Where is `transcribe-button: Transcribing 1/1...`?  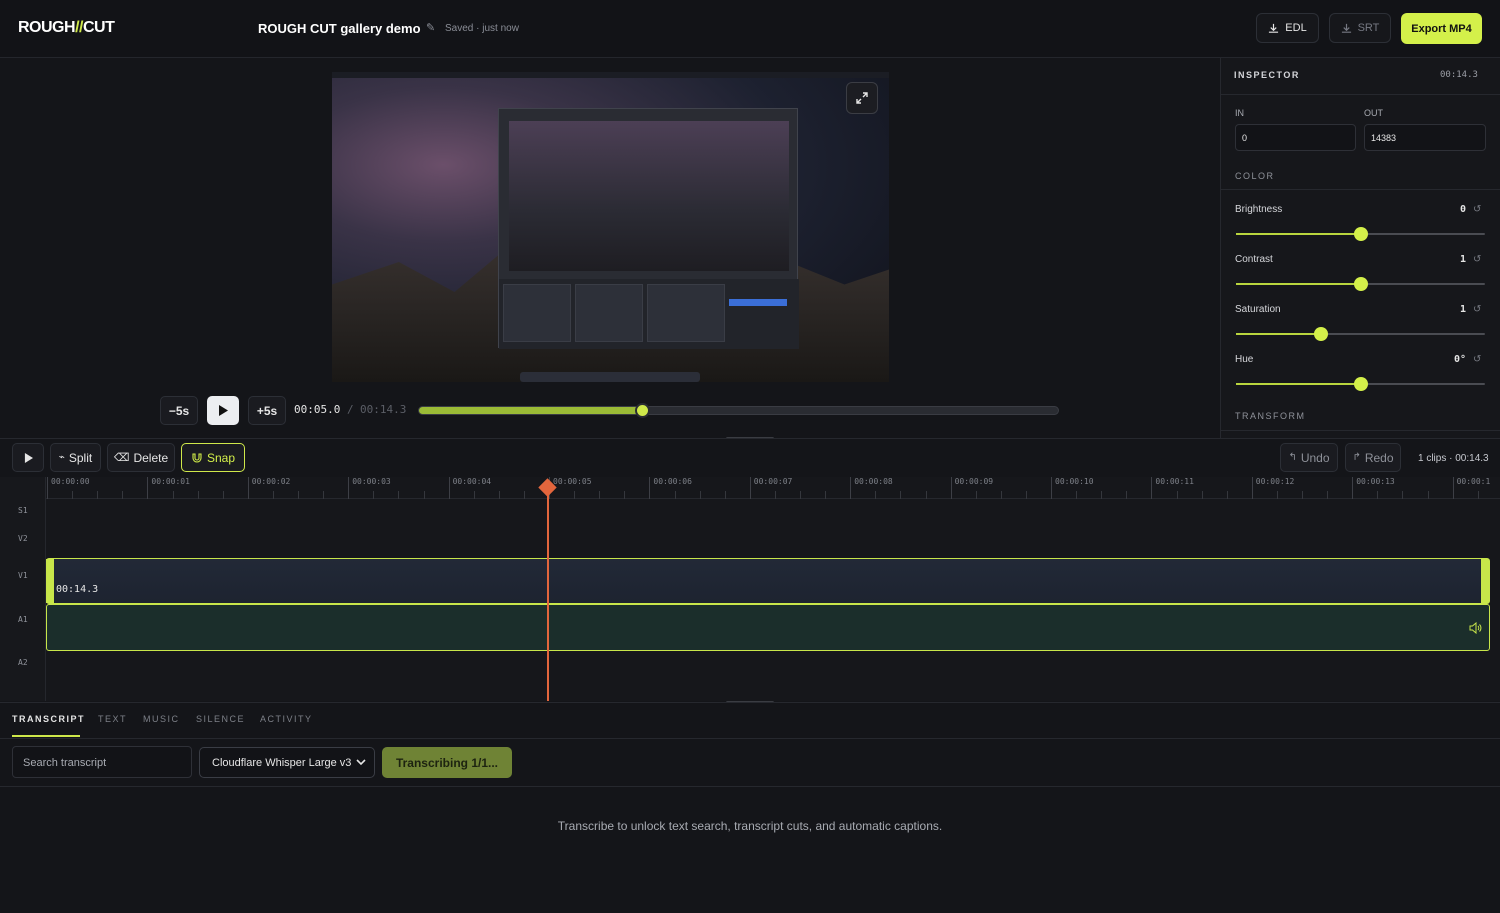
transcribe-button: Transcribing 1/1... is located at coordinates (447, 762).